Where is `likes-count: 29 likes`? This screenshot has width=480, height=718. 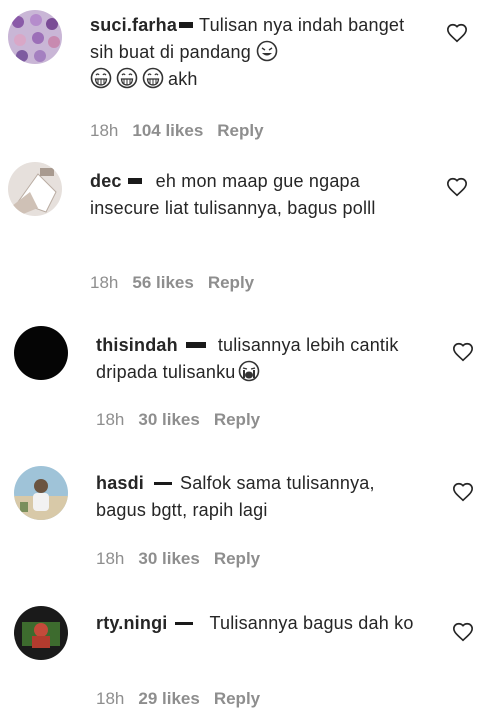 likes-count: 29 likes is located at coordinates (168, 698).